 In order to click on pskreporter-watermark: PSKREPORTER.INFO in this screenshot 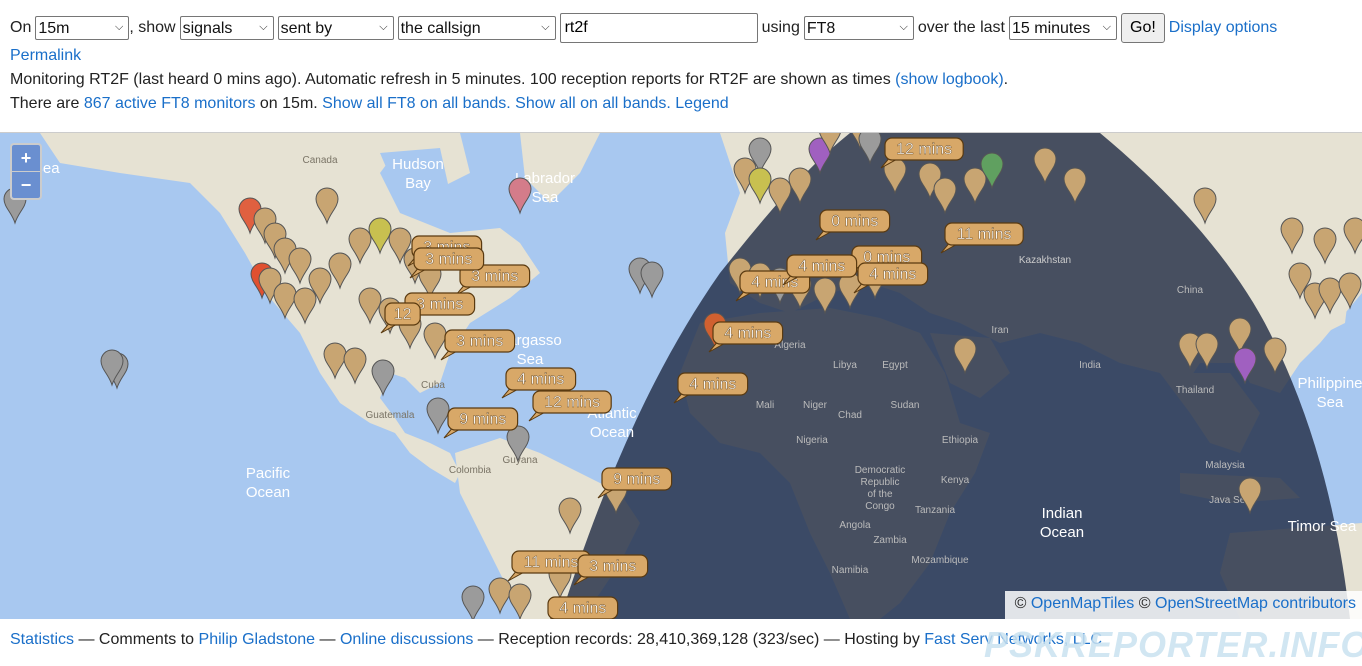, I will do `click(1173, 644)`.